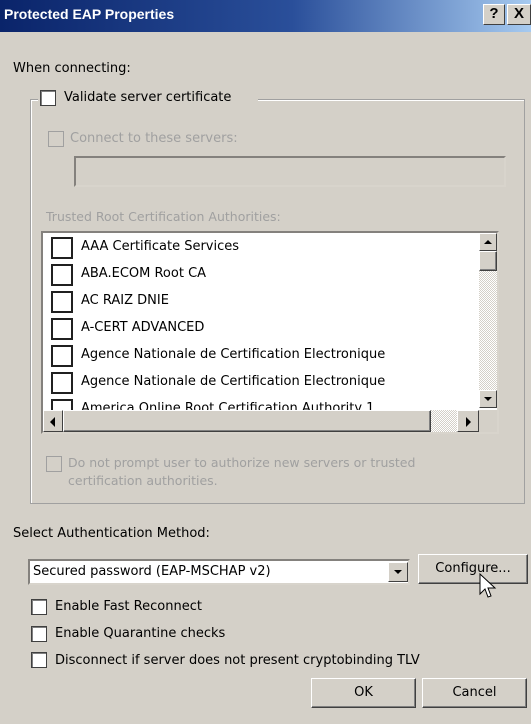 The image size is (531, 724). What do you see at coordinates (54, 464) in the screenshot?
I see `do-not-prompt-checkbox` at bounding box center [54, 464].